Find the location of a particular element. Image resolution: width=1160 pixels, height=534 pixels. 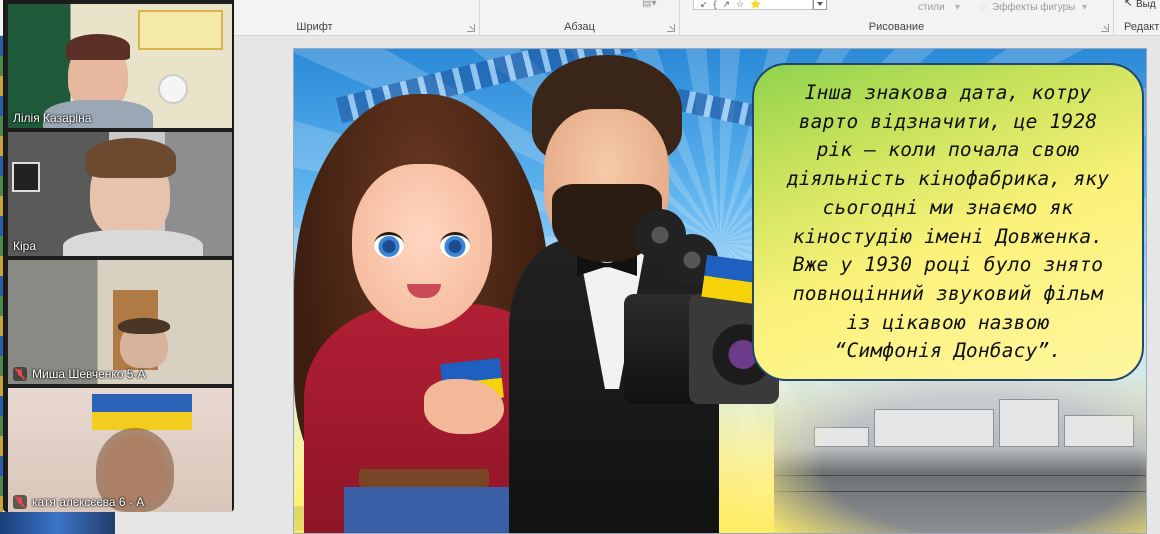

participant-name: Кіра is located at coordinates (25, 246).